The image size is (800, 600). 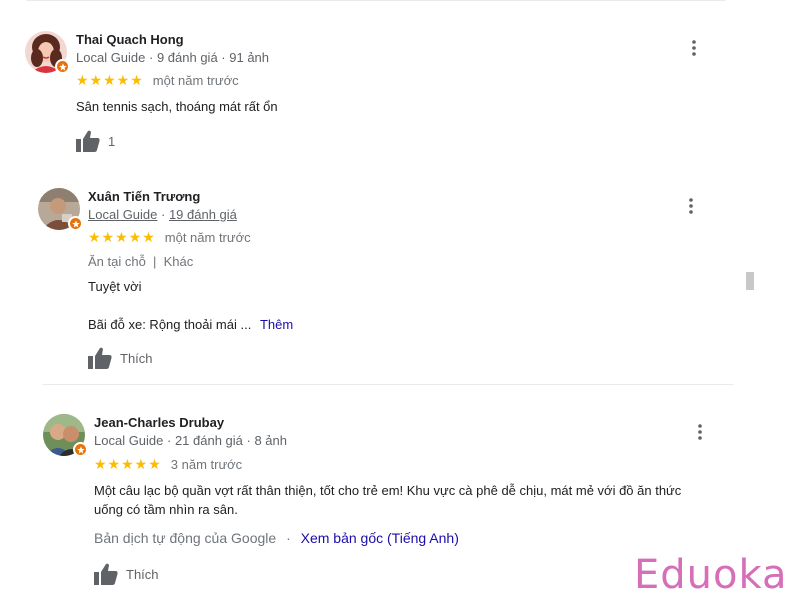 What do you see at coordinates (144, 196) in the screenshot?
I see `reviewer-name: Xuân Tiến Trương` at bounding box center [144, 196].